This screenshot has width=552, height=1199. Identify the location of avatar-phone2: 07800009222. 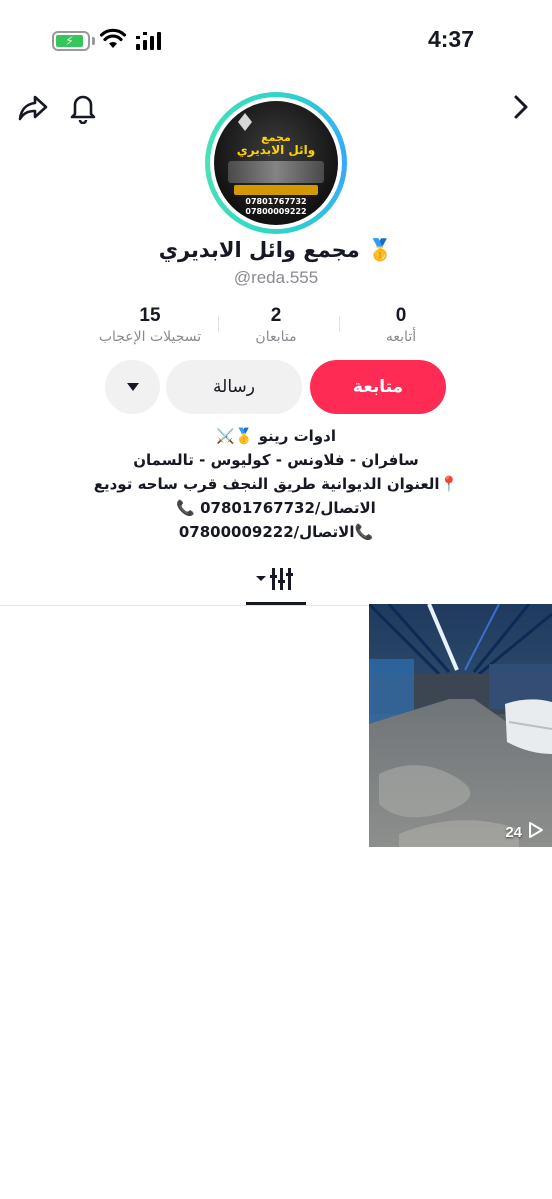
(276, 211).